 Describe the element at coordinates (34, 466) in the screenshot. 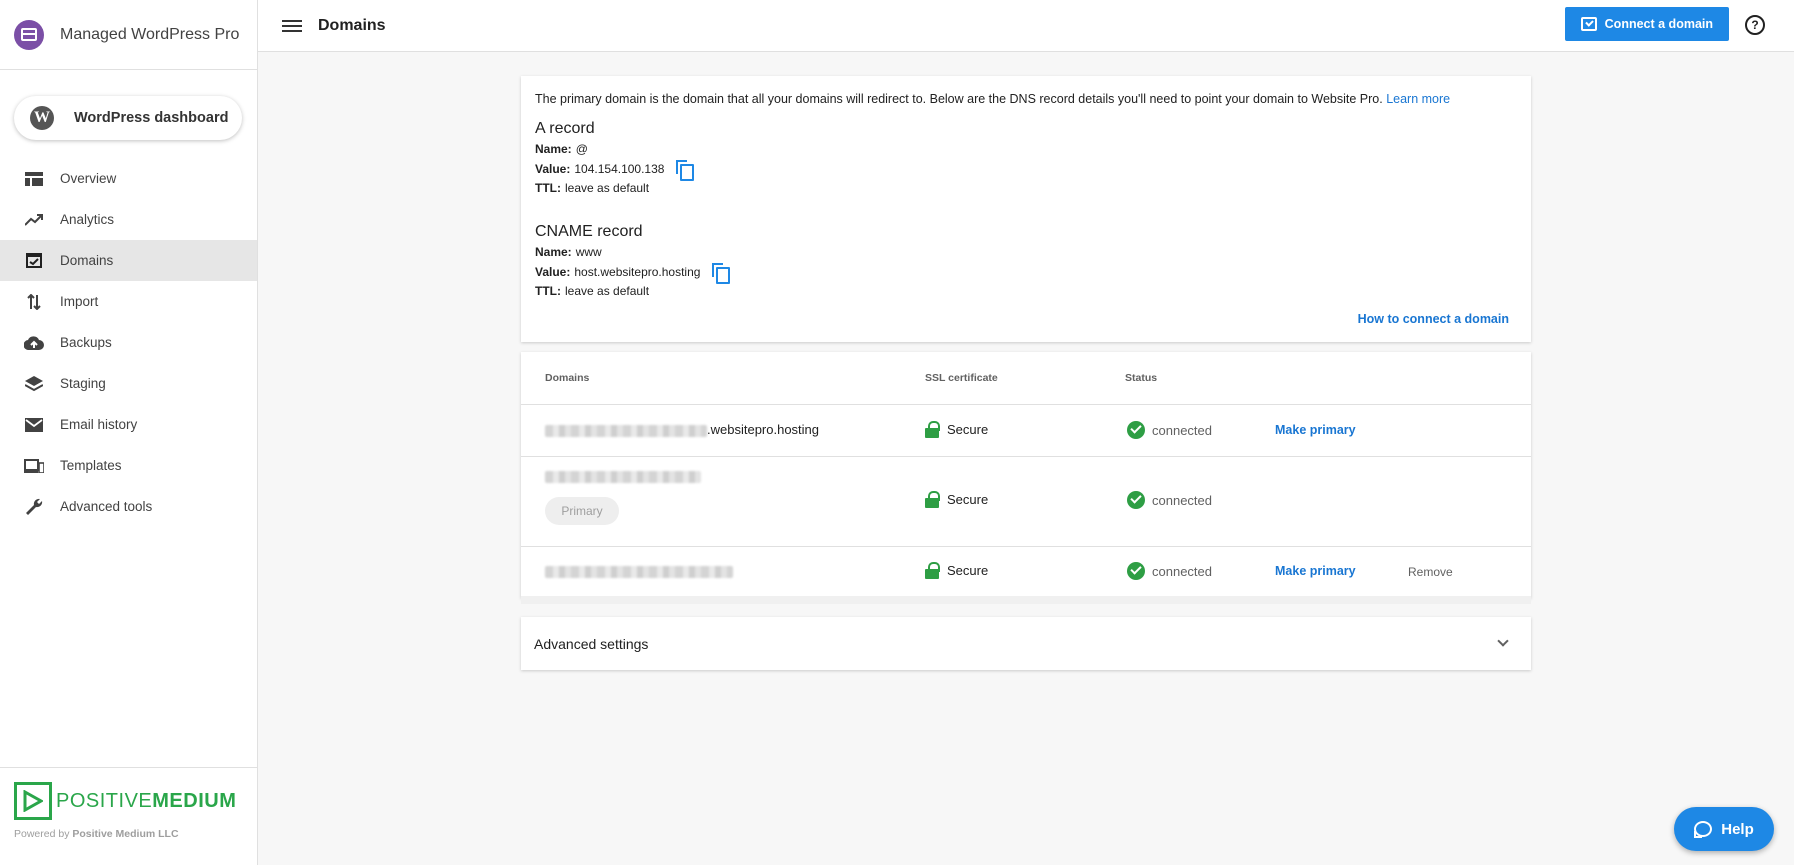

I see `templates-icon` at that location.